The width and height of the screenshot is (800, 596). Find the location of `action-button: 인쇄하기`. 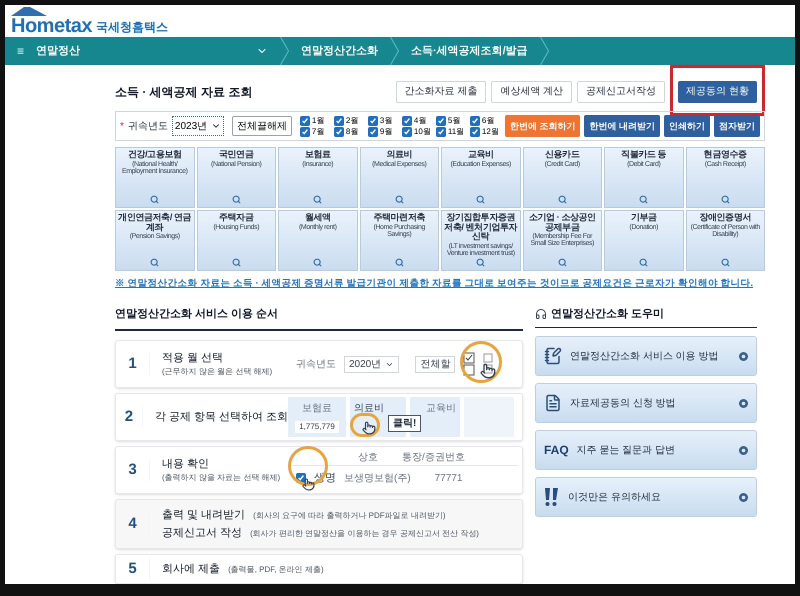

action-button: 인쇄하기 is located at coordinates (687, 126).